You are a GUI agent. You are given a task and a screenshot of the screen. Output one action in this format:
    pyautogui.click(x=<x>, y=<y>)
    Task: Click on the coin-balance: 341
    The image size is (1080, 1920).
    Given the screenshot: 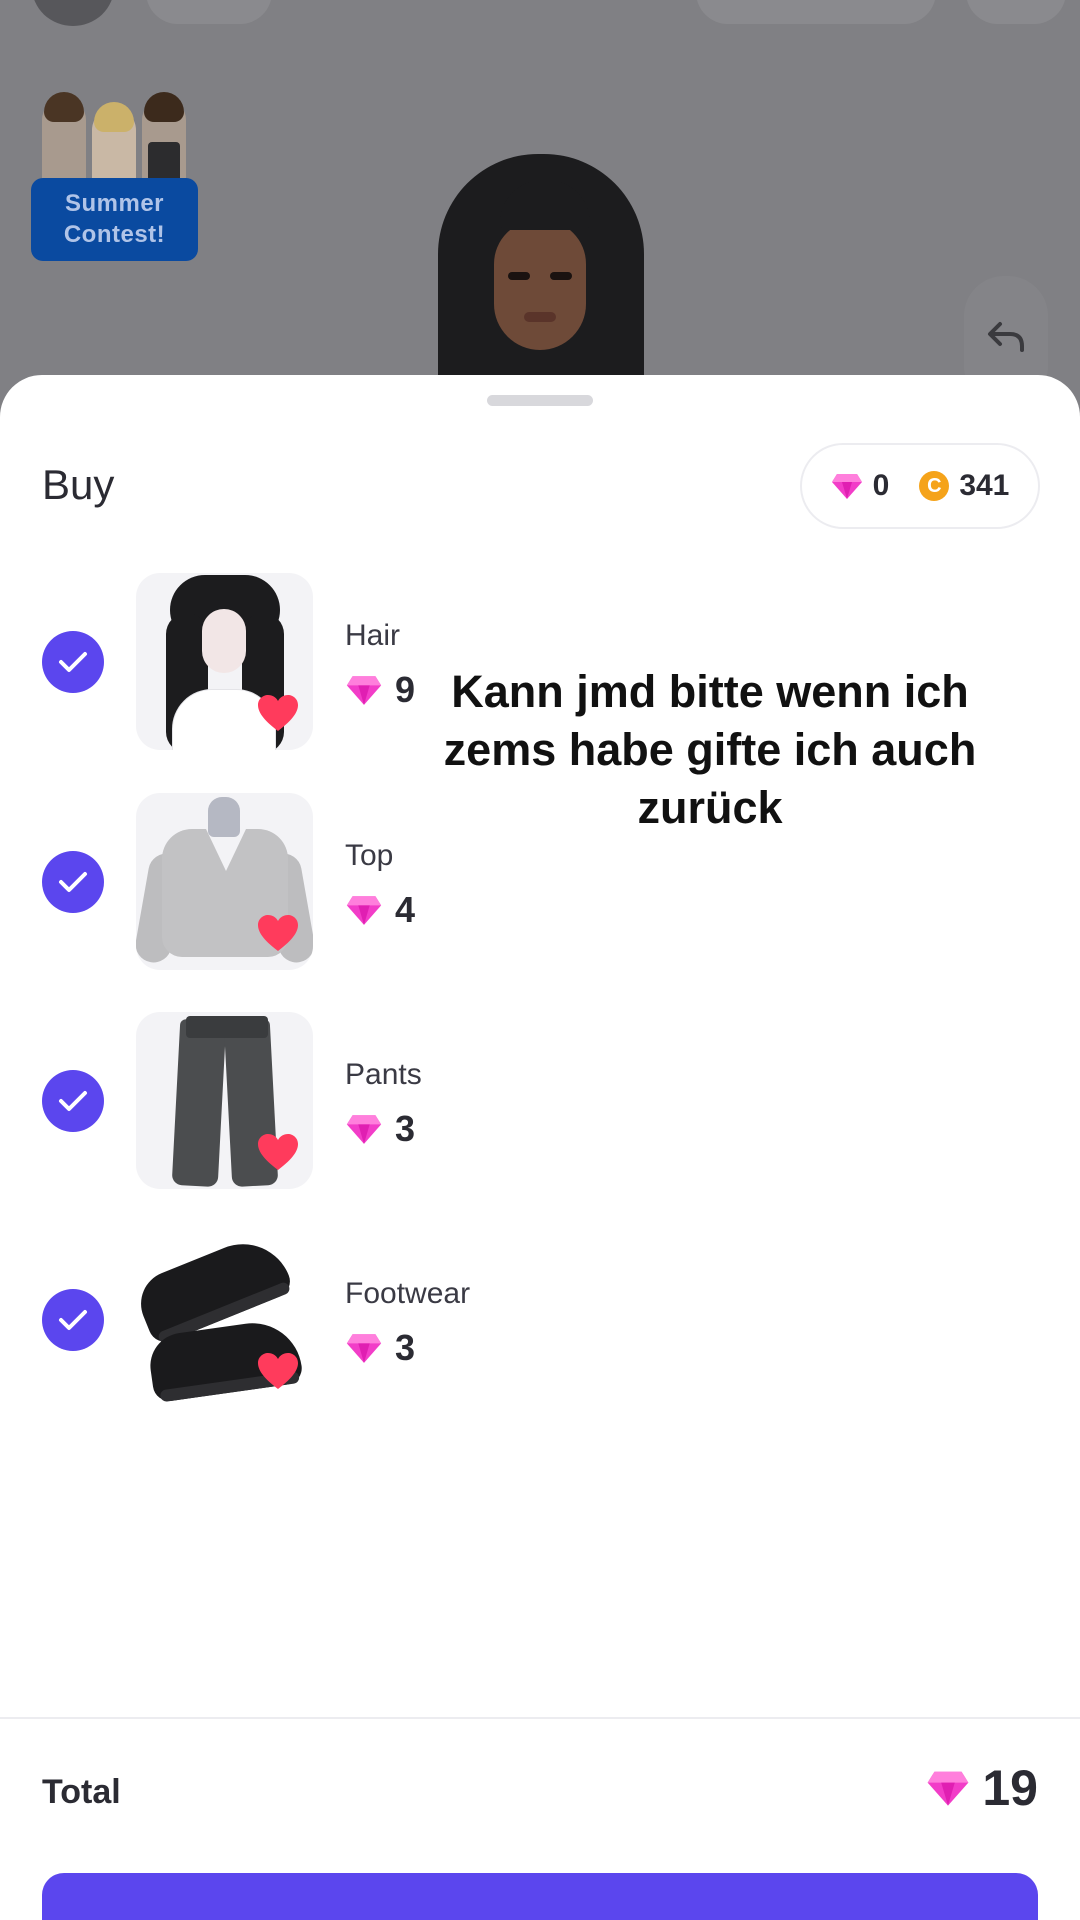 What is the action you would take?
    pyautogui.click(x=984, y=485)
    